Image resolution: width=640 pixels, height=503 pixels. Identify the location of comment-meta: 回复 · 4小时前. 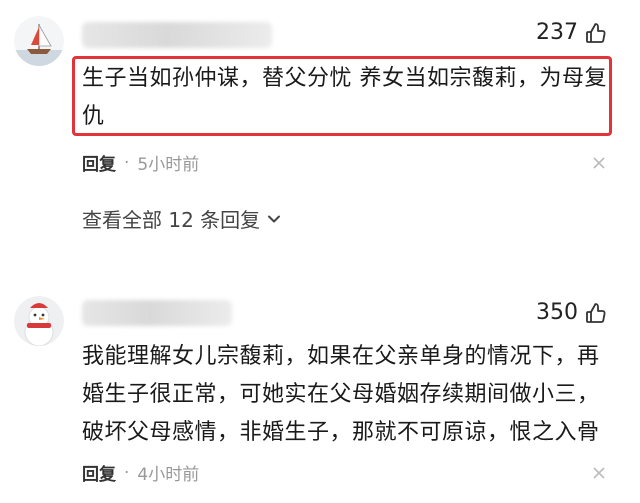
(141, 473).